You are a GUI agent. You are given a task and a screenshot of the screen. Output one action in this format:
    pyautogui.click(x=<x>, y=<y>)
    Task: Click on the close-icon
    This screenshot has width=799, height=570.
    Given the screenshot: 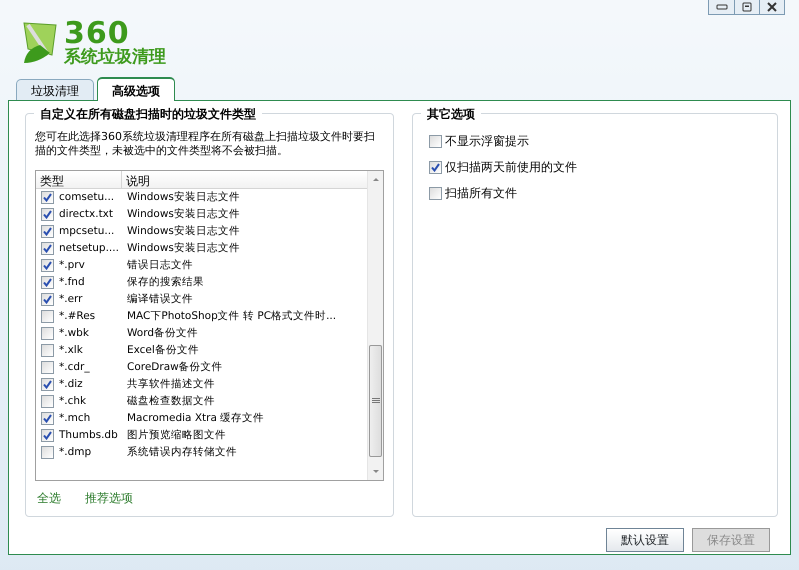 What is the action you would take?
    pyautogui.click(x=771, y=7)
    